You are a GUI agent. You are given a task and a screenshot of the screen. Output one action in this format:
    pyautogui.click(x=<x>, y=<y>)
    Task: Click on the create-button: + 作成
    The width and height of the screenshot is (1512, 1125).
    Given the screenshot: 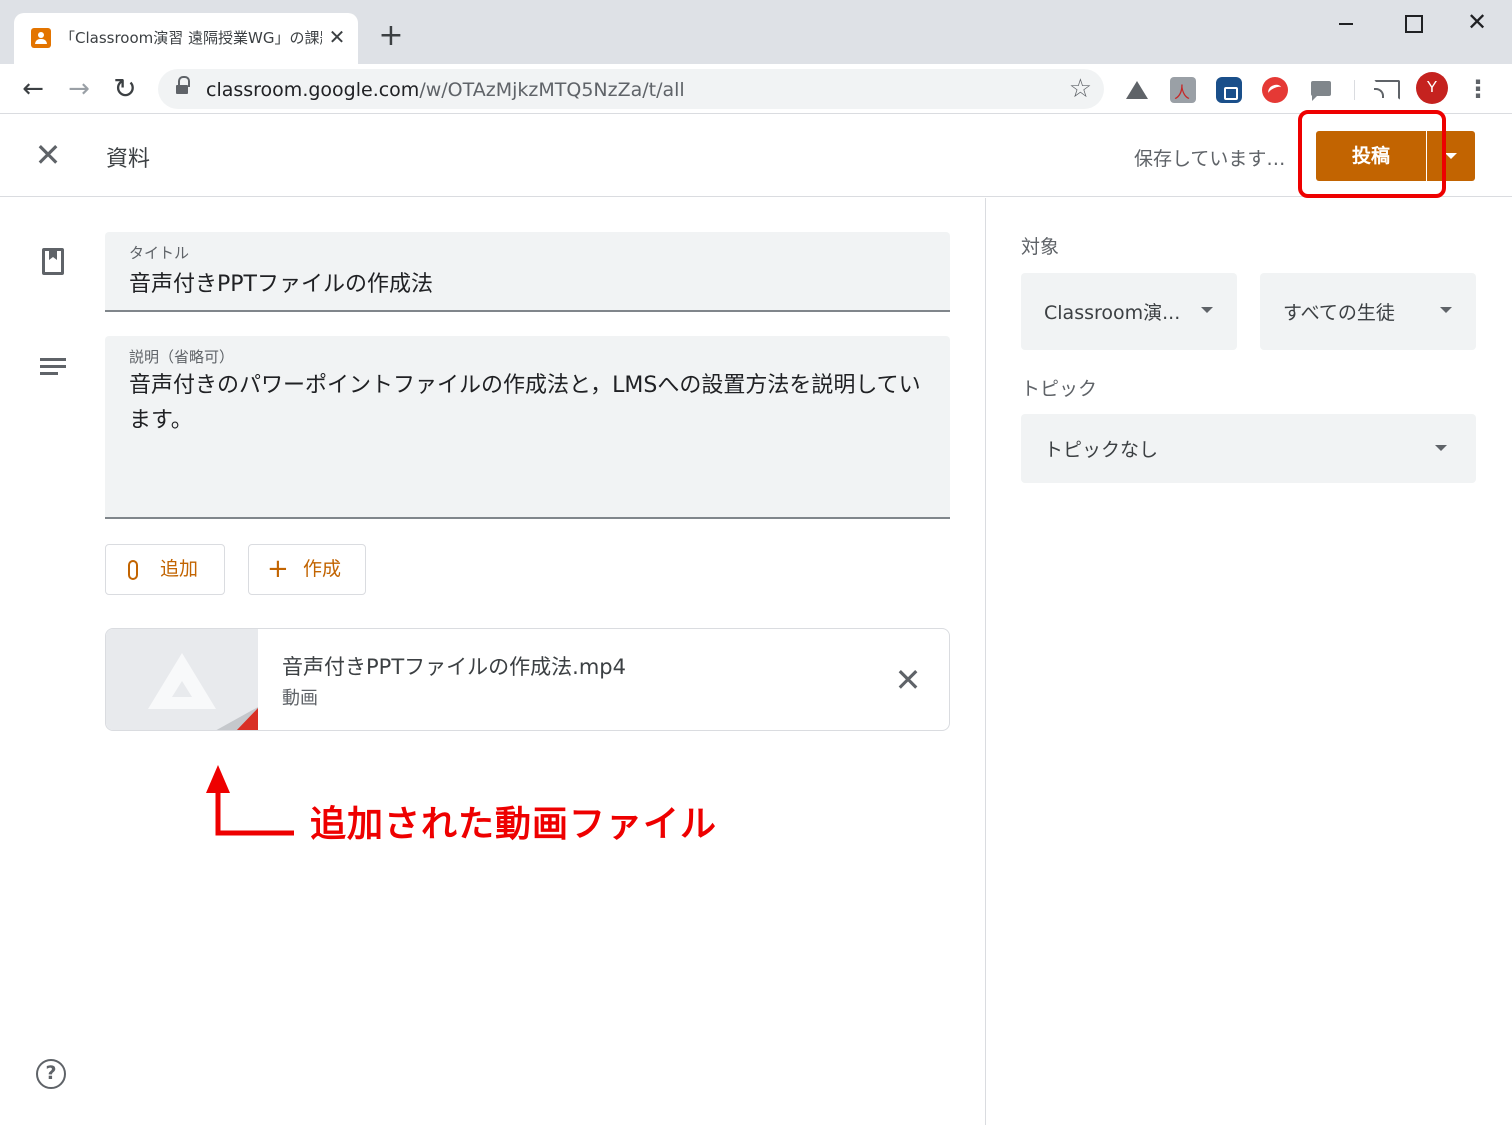 What is the action you would take?
    pyautogui.click(x=307, y=569)
    